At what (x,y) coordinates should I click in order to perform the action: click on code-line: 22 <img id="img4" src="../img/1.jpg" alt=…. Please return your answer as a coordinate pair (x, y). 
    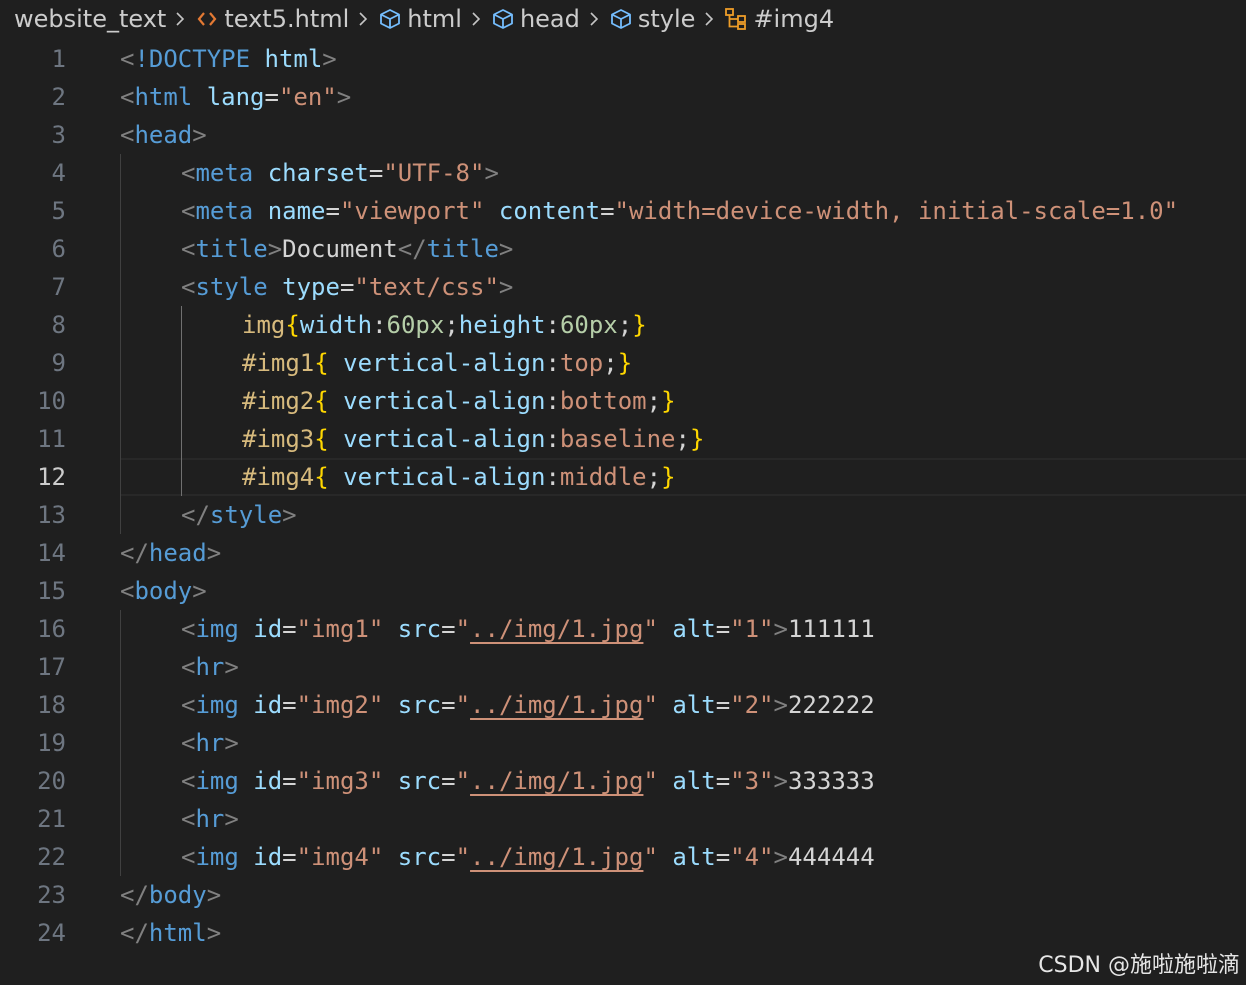
    Looking at the image, I should click on (623, 857).